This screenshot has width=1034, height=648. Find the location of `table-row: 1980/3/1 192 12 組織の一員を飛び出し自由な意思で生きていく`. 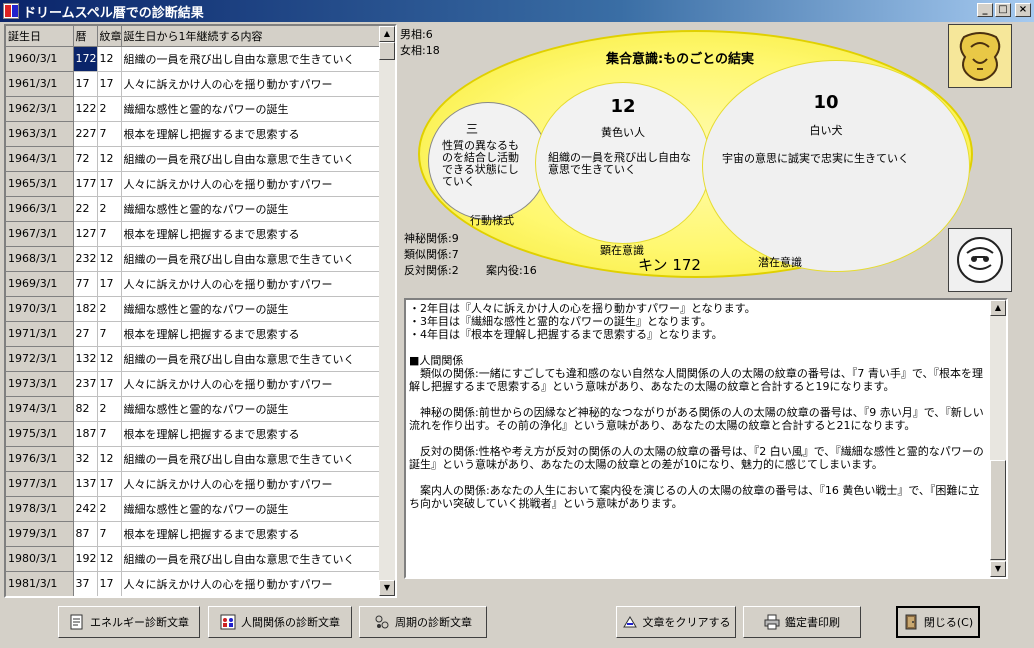

table-row: 1980/3/1 192 12 組織の一員を飛び出し自由な意思で生きていく is located at coordinates (194, 559).